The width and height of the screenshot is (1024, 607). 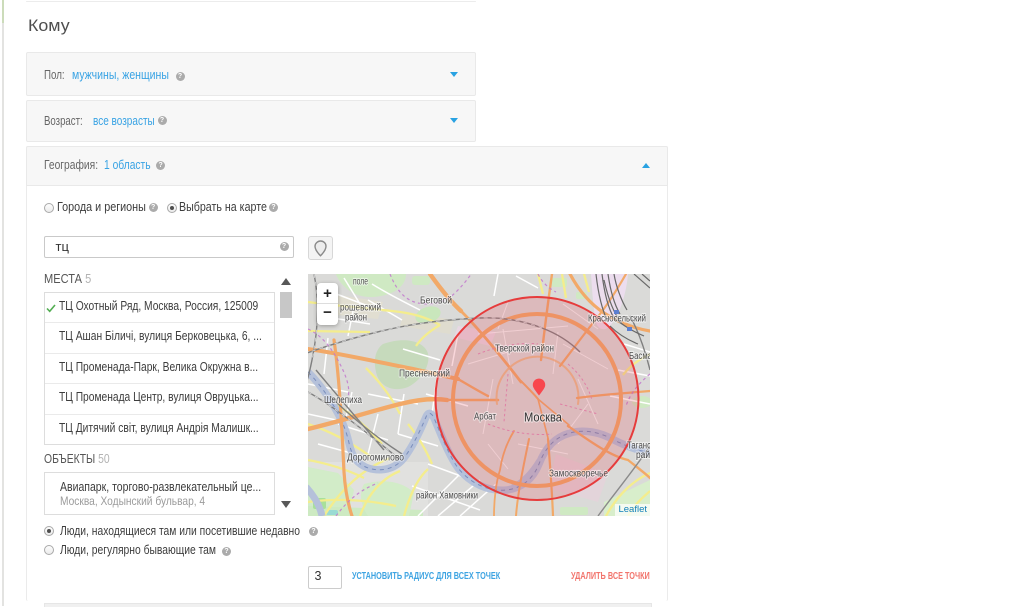 I want to click on svg-text: поле, so click(x=360, y=281).